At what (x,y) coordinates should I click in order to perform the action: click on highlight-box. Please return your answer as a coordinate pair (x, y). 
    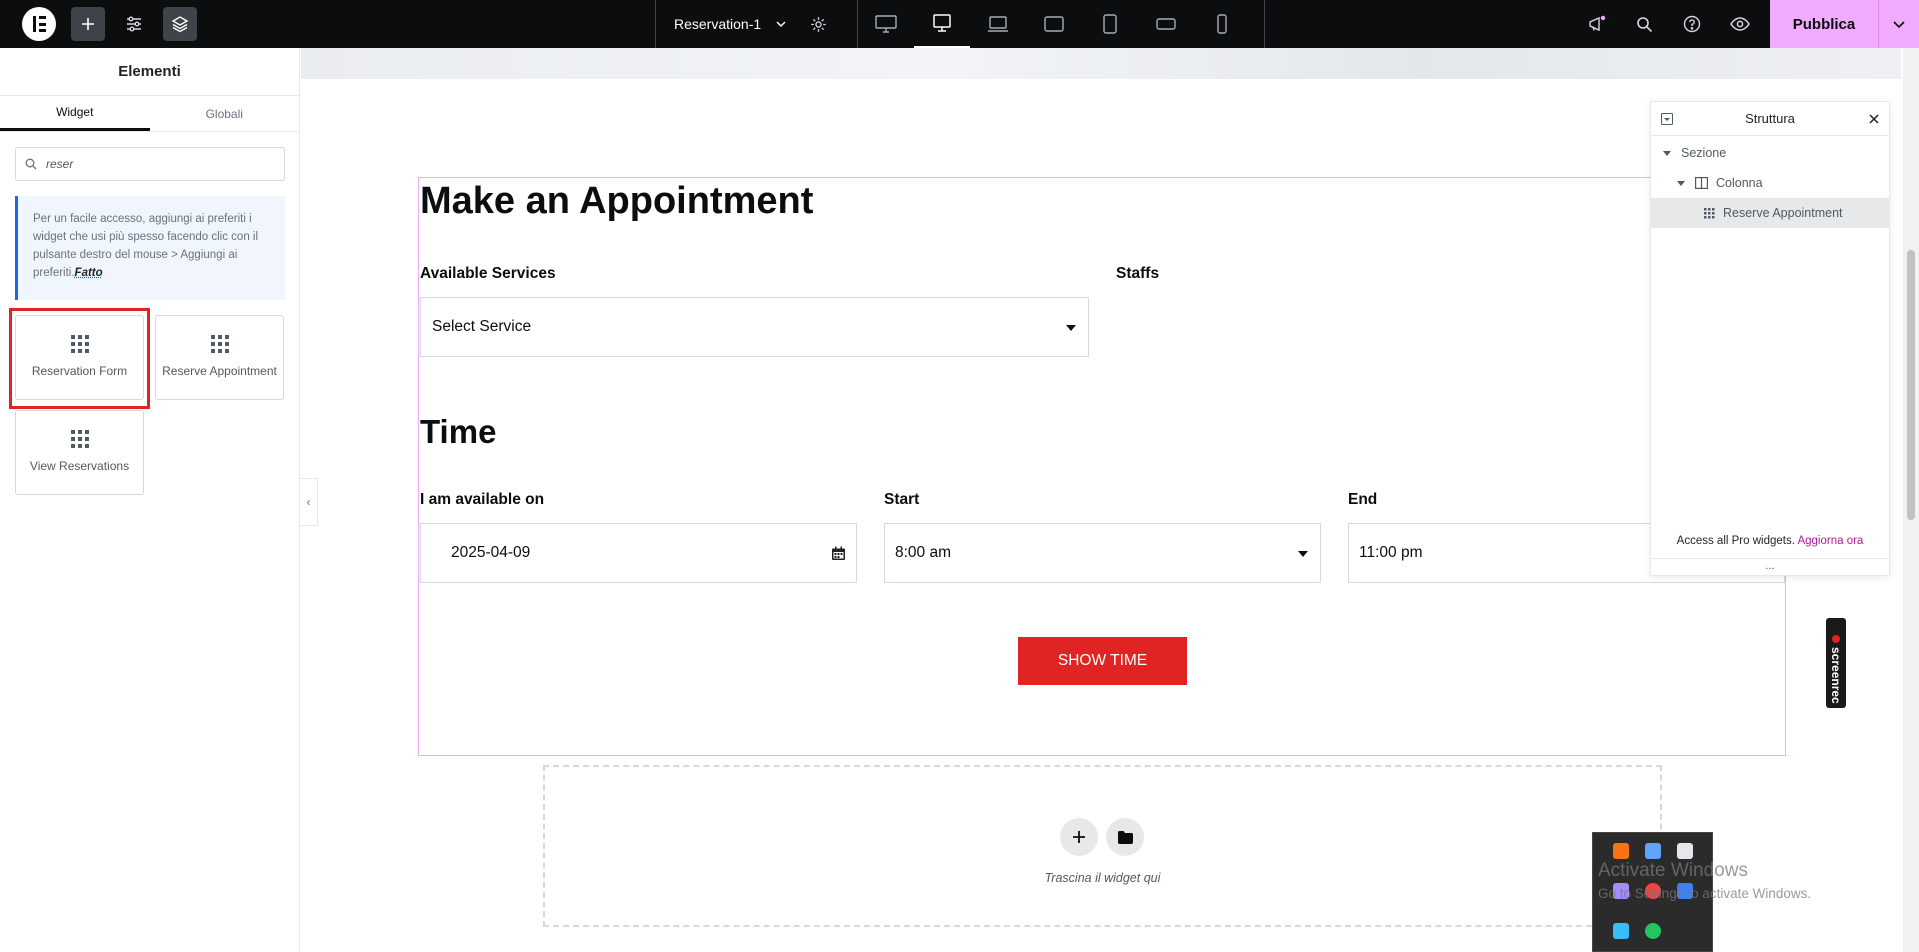
    Looking at the image, I should click on (79, 358).